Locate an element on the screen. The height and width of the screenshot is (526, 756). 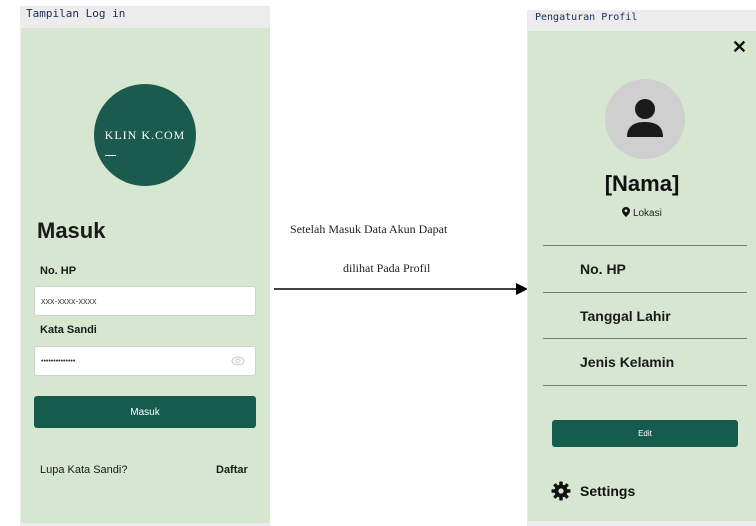
password-value: •••••••••••••• is located at coordinates (58, 361).